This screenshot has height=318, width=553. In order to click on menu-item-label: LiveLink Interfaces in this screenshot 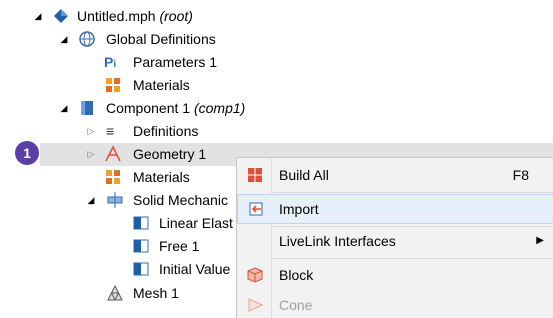, I will do `click(337, 241)`.